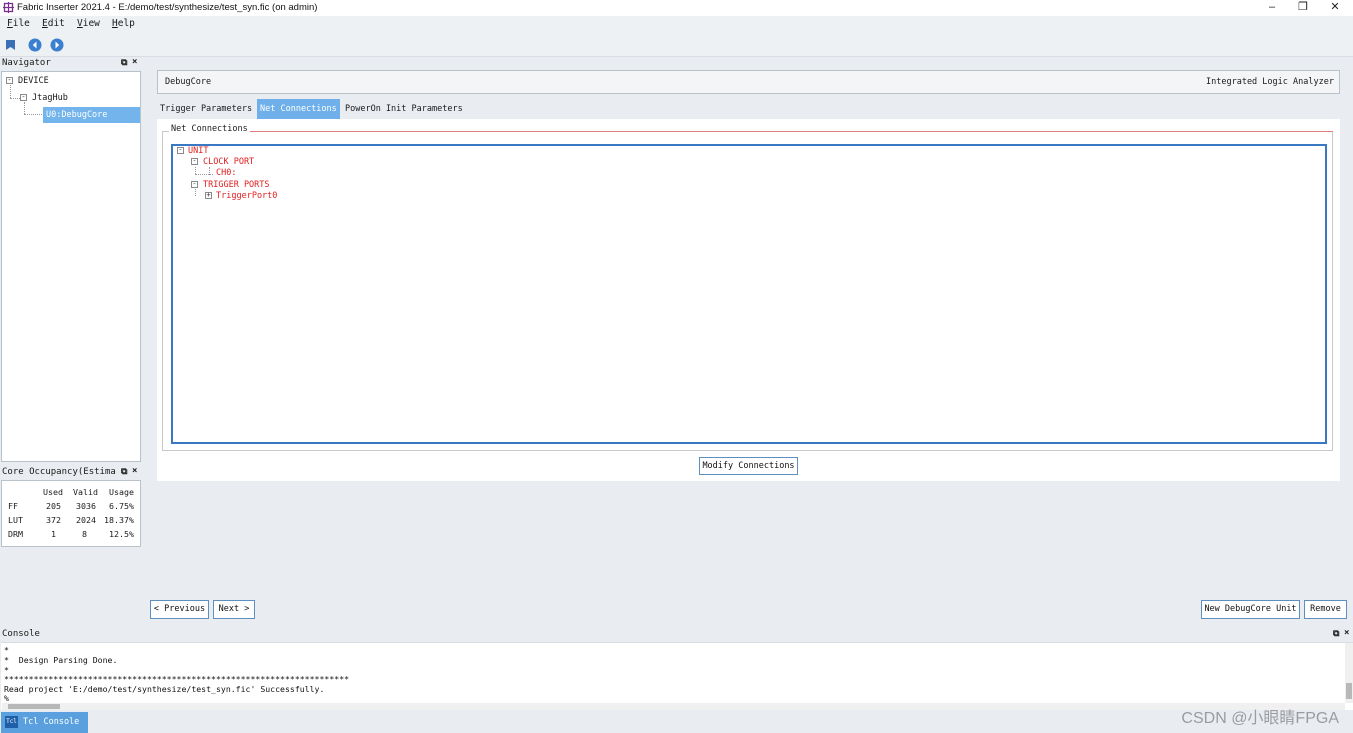 This screenshot has height=733, width=1353. What do you see at coordinates (91, 23) in the screenshot?
I see `menu-view-label: iew` at bounding box center [91, 23].